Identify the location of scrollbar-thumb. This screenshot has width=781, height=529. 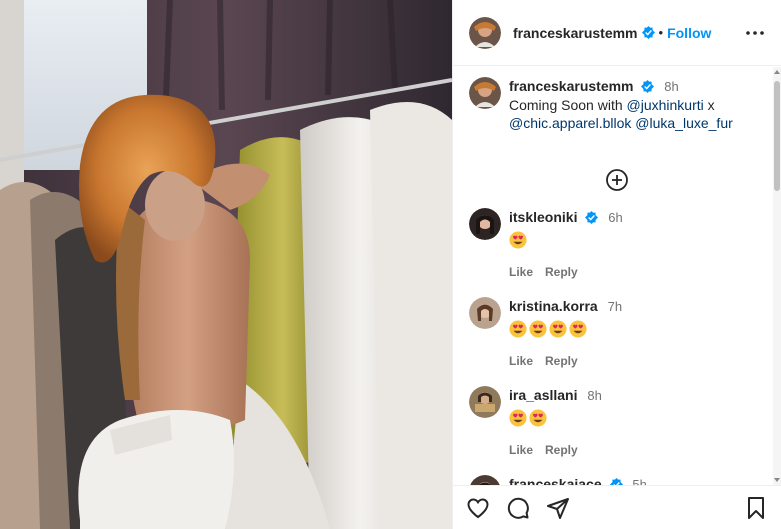
(777, 136).